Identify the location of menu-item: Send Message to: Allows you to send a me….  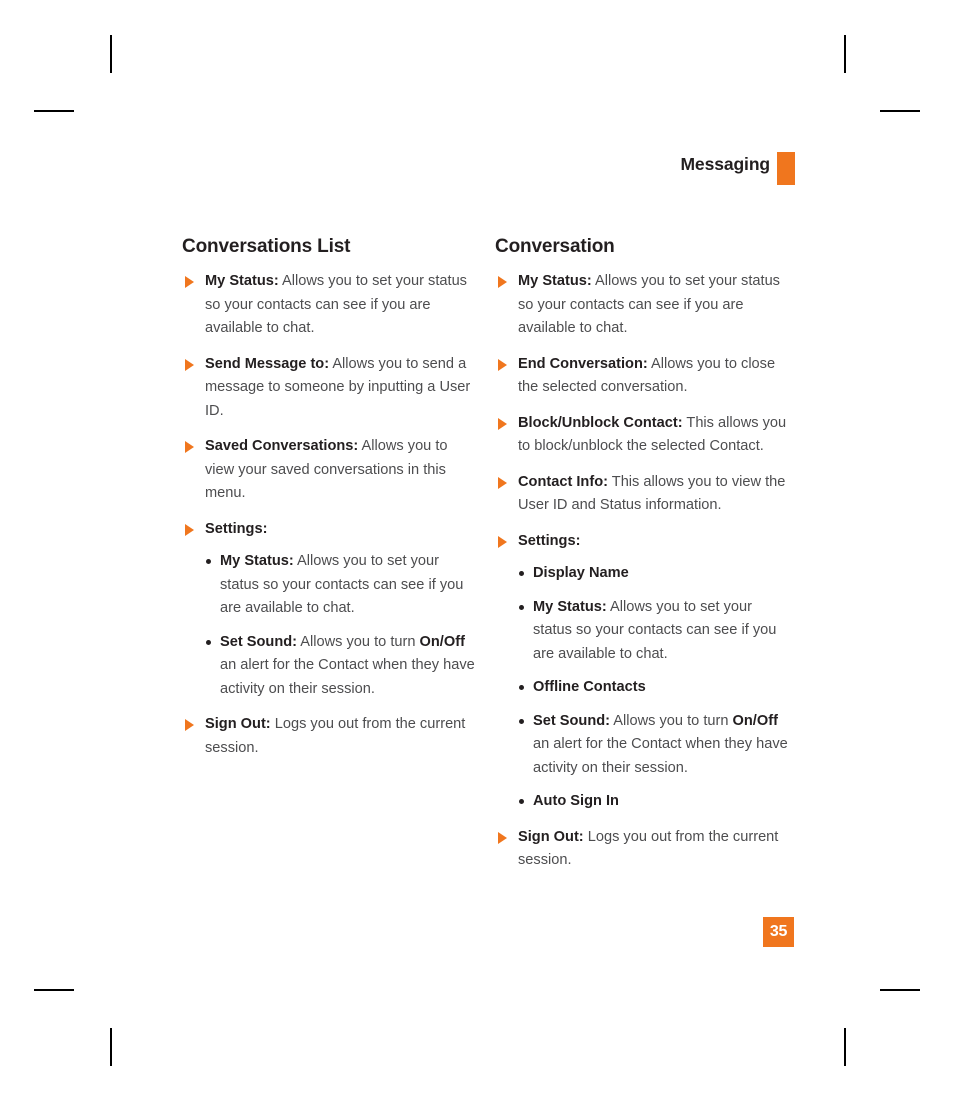
(329, 388).